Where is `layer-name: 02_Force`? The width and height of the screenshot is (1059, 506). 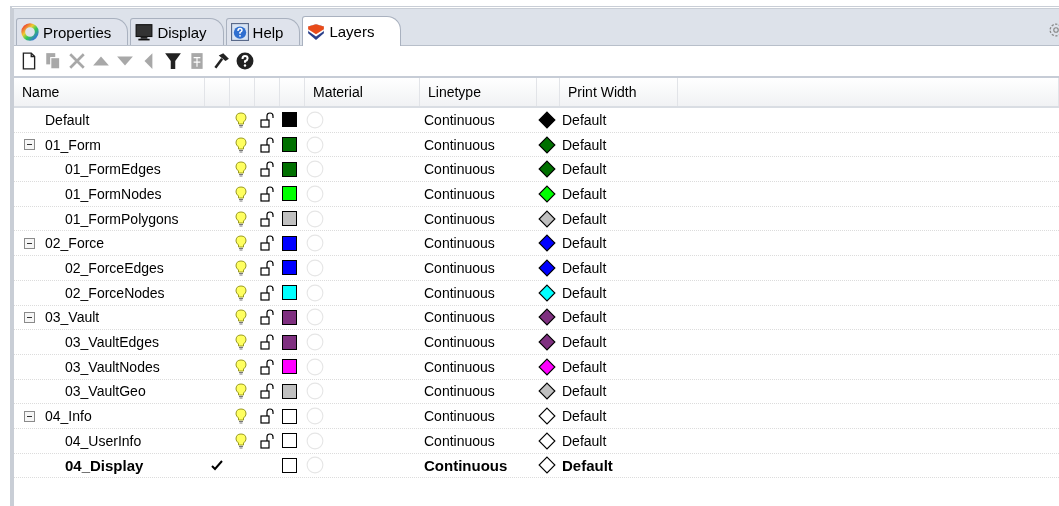 layer-name: 02_Force is located at coordinates (75, 243).